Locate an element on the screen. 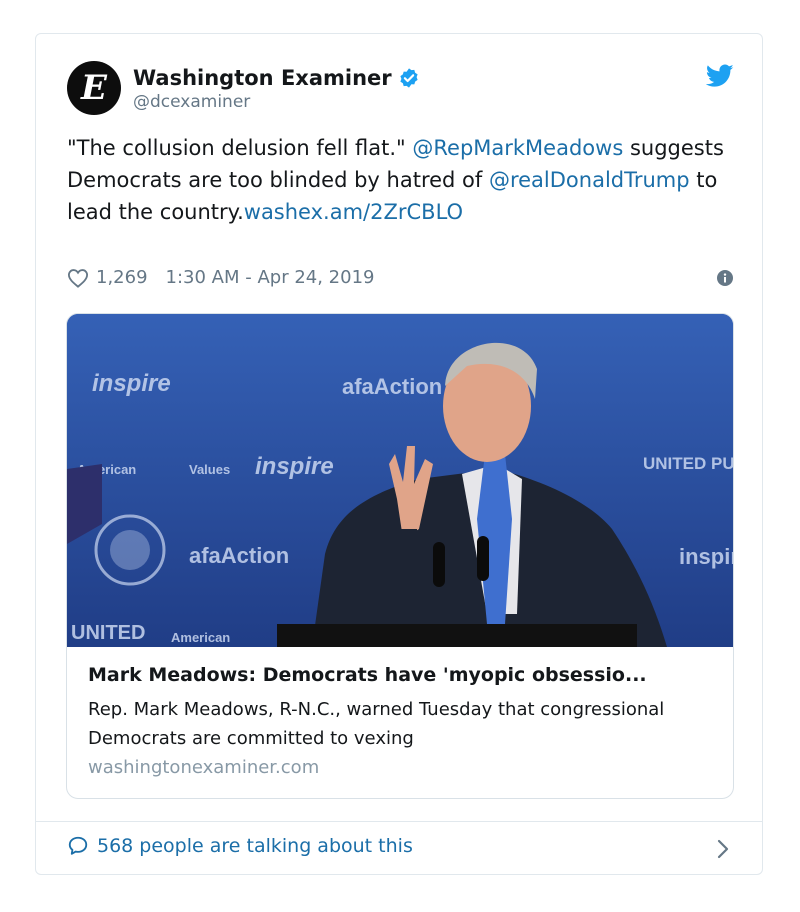 The width and height of the screenshot is (800, 912). backdrop-word: UNITED is located at coordinates (108, 633).